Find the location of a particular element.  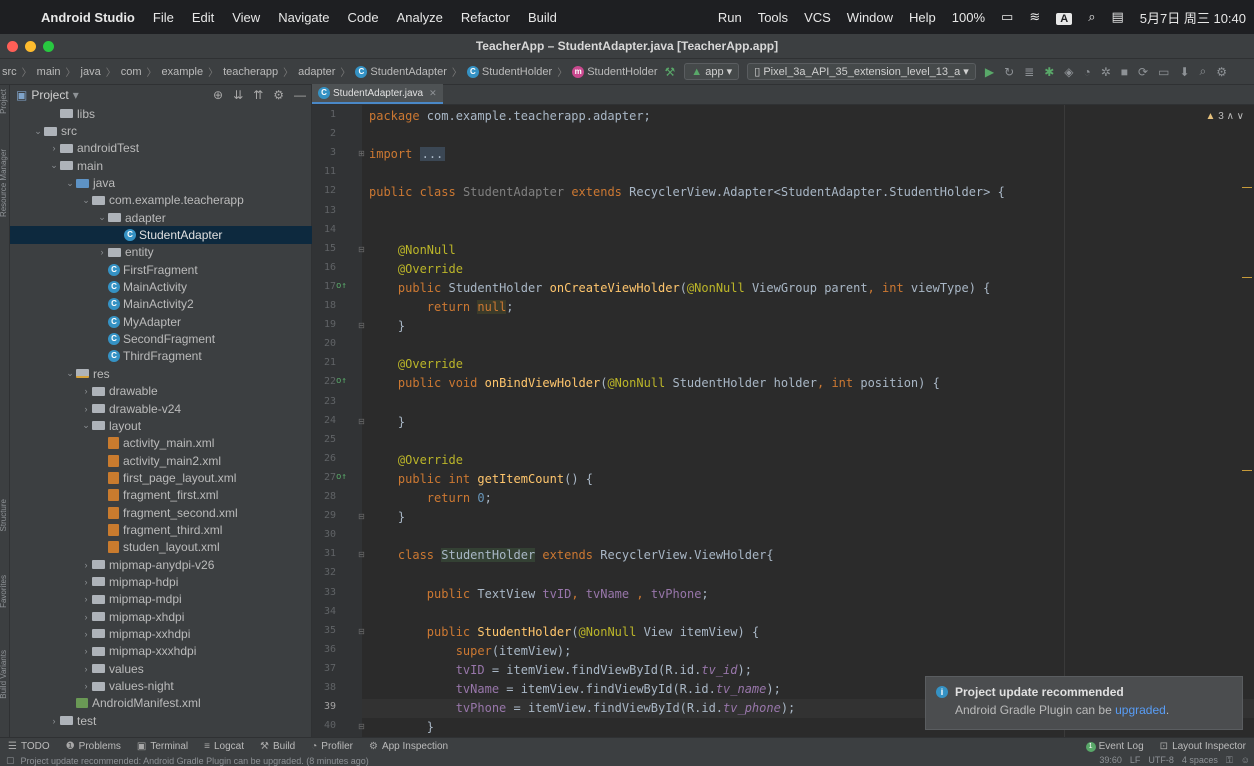

menu-help: Help is located at coordinates (922, 17).